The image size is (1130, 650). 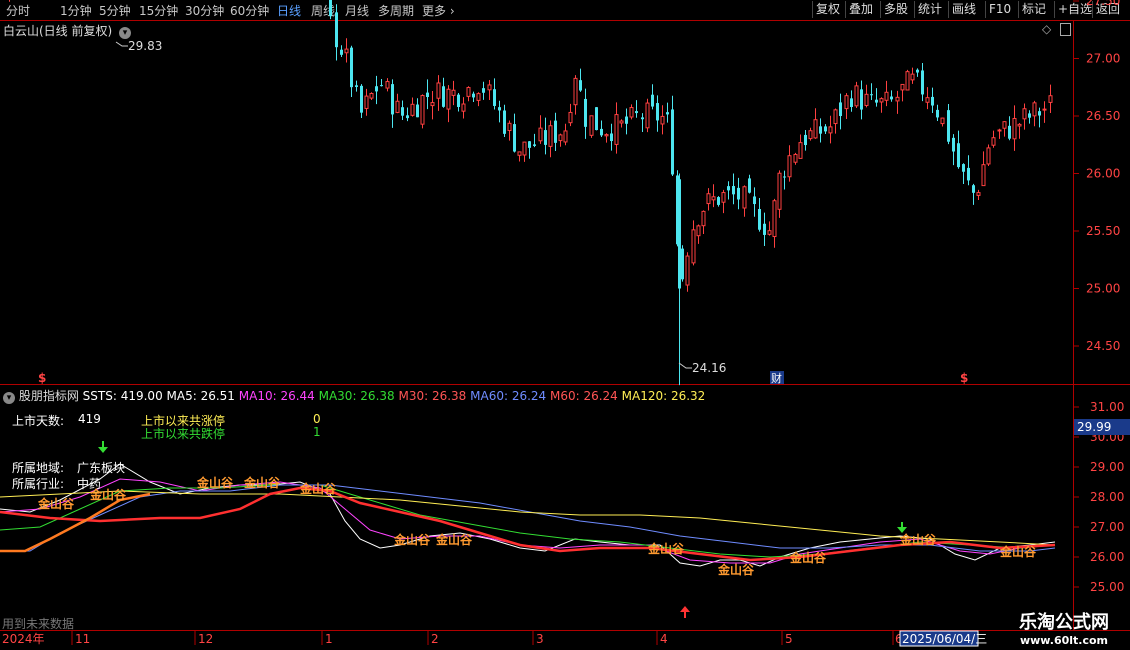 I want to click on time-label: 1, so click(x=329, y=639).